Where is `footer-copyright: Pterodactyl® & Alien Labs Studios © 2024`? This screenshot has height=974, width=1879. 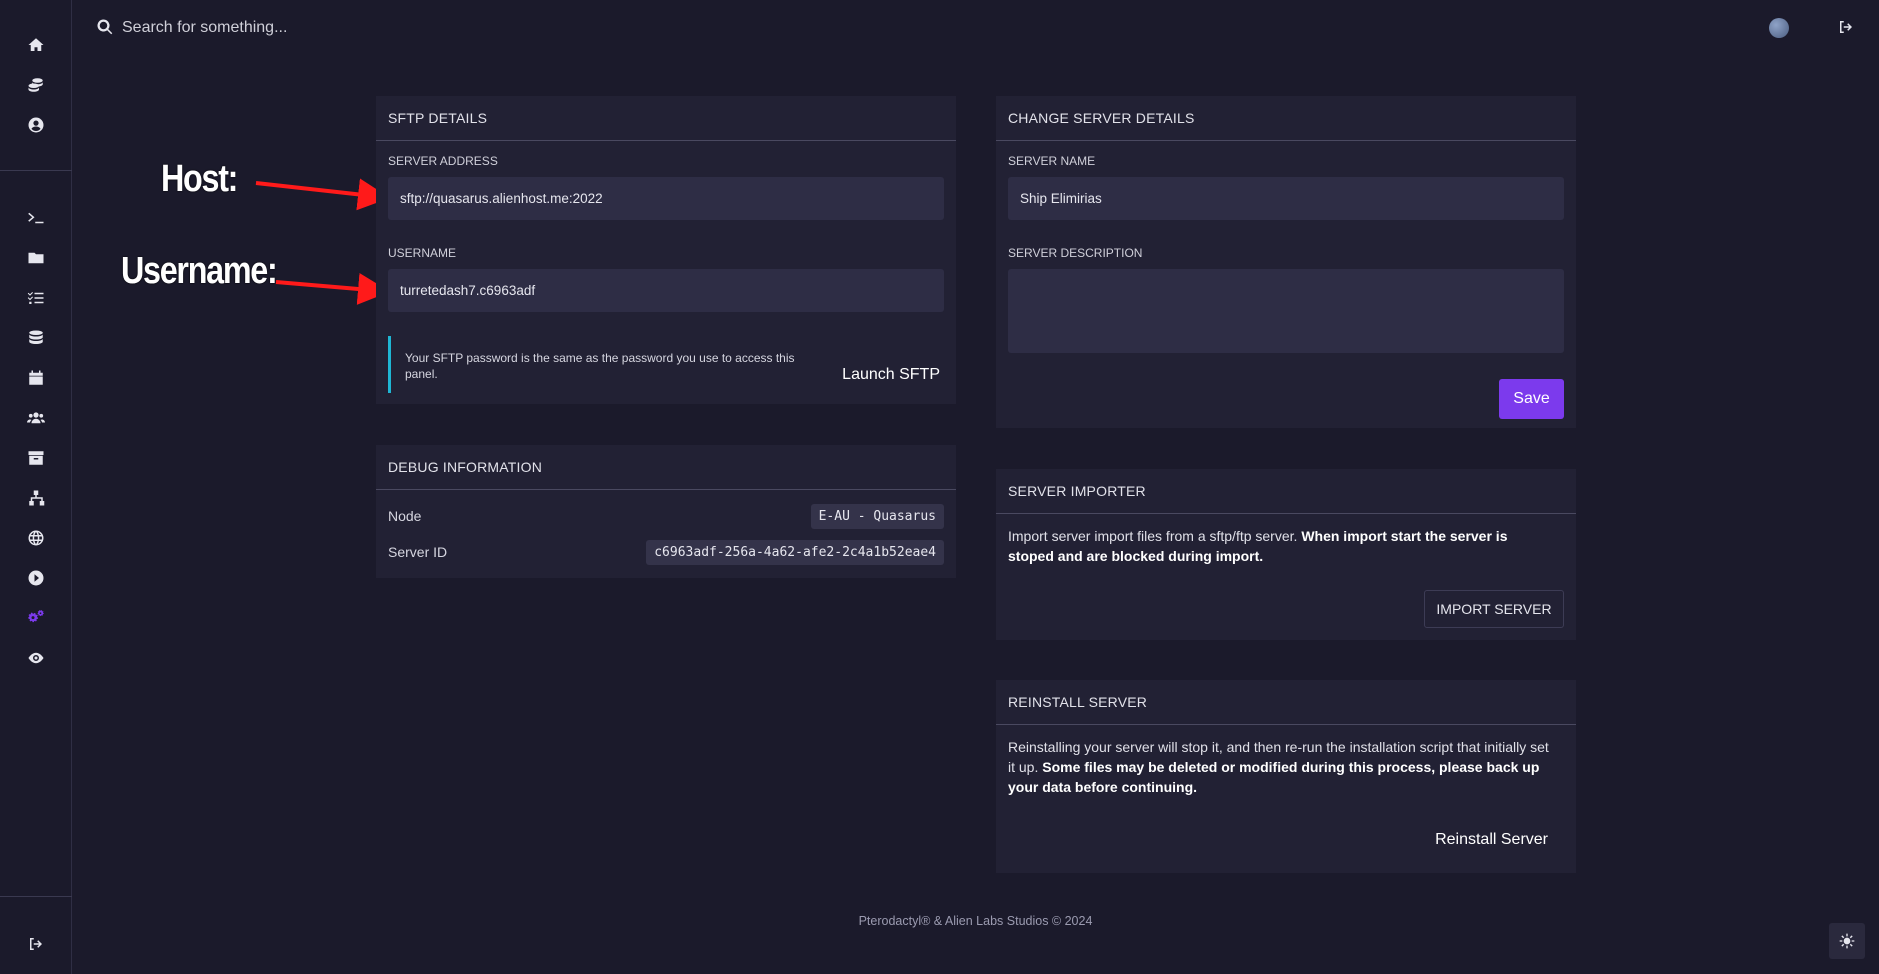
footer-copyright: Pterodactyl® & Alien Labs Studios © 2024 is located at coordinates (975, 921).